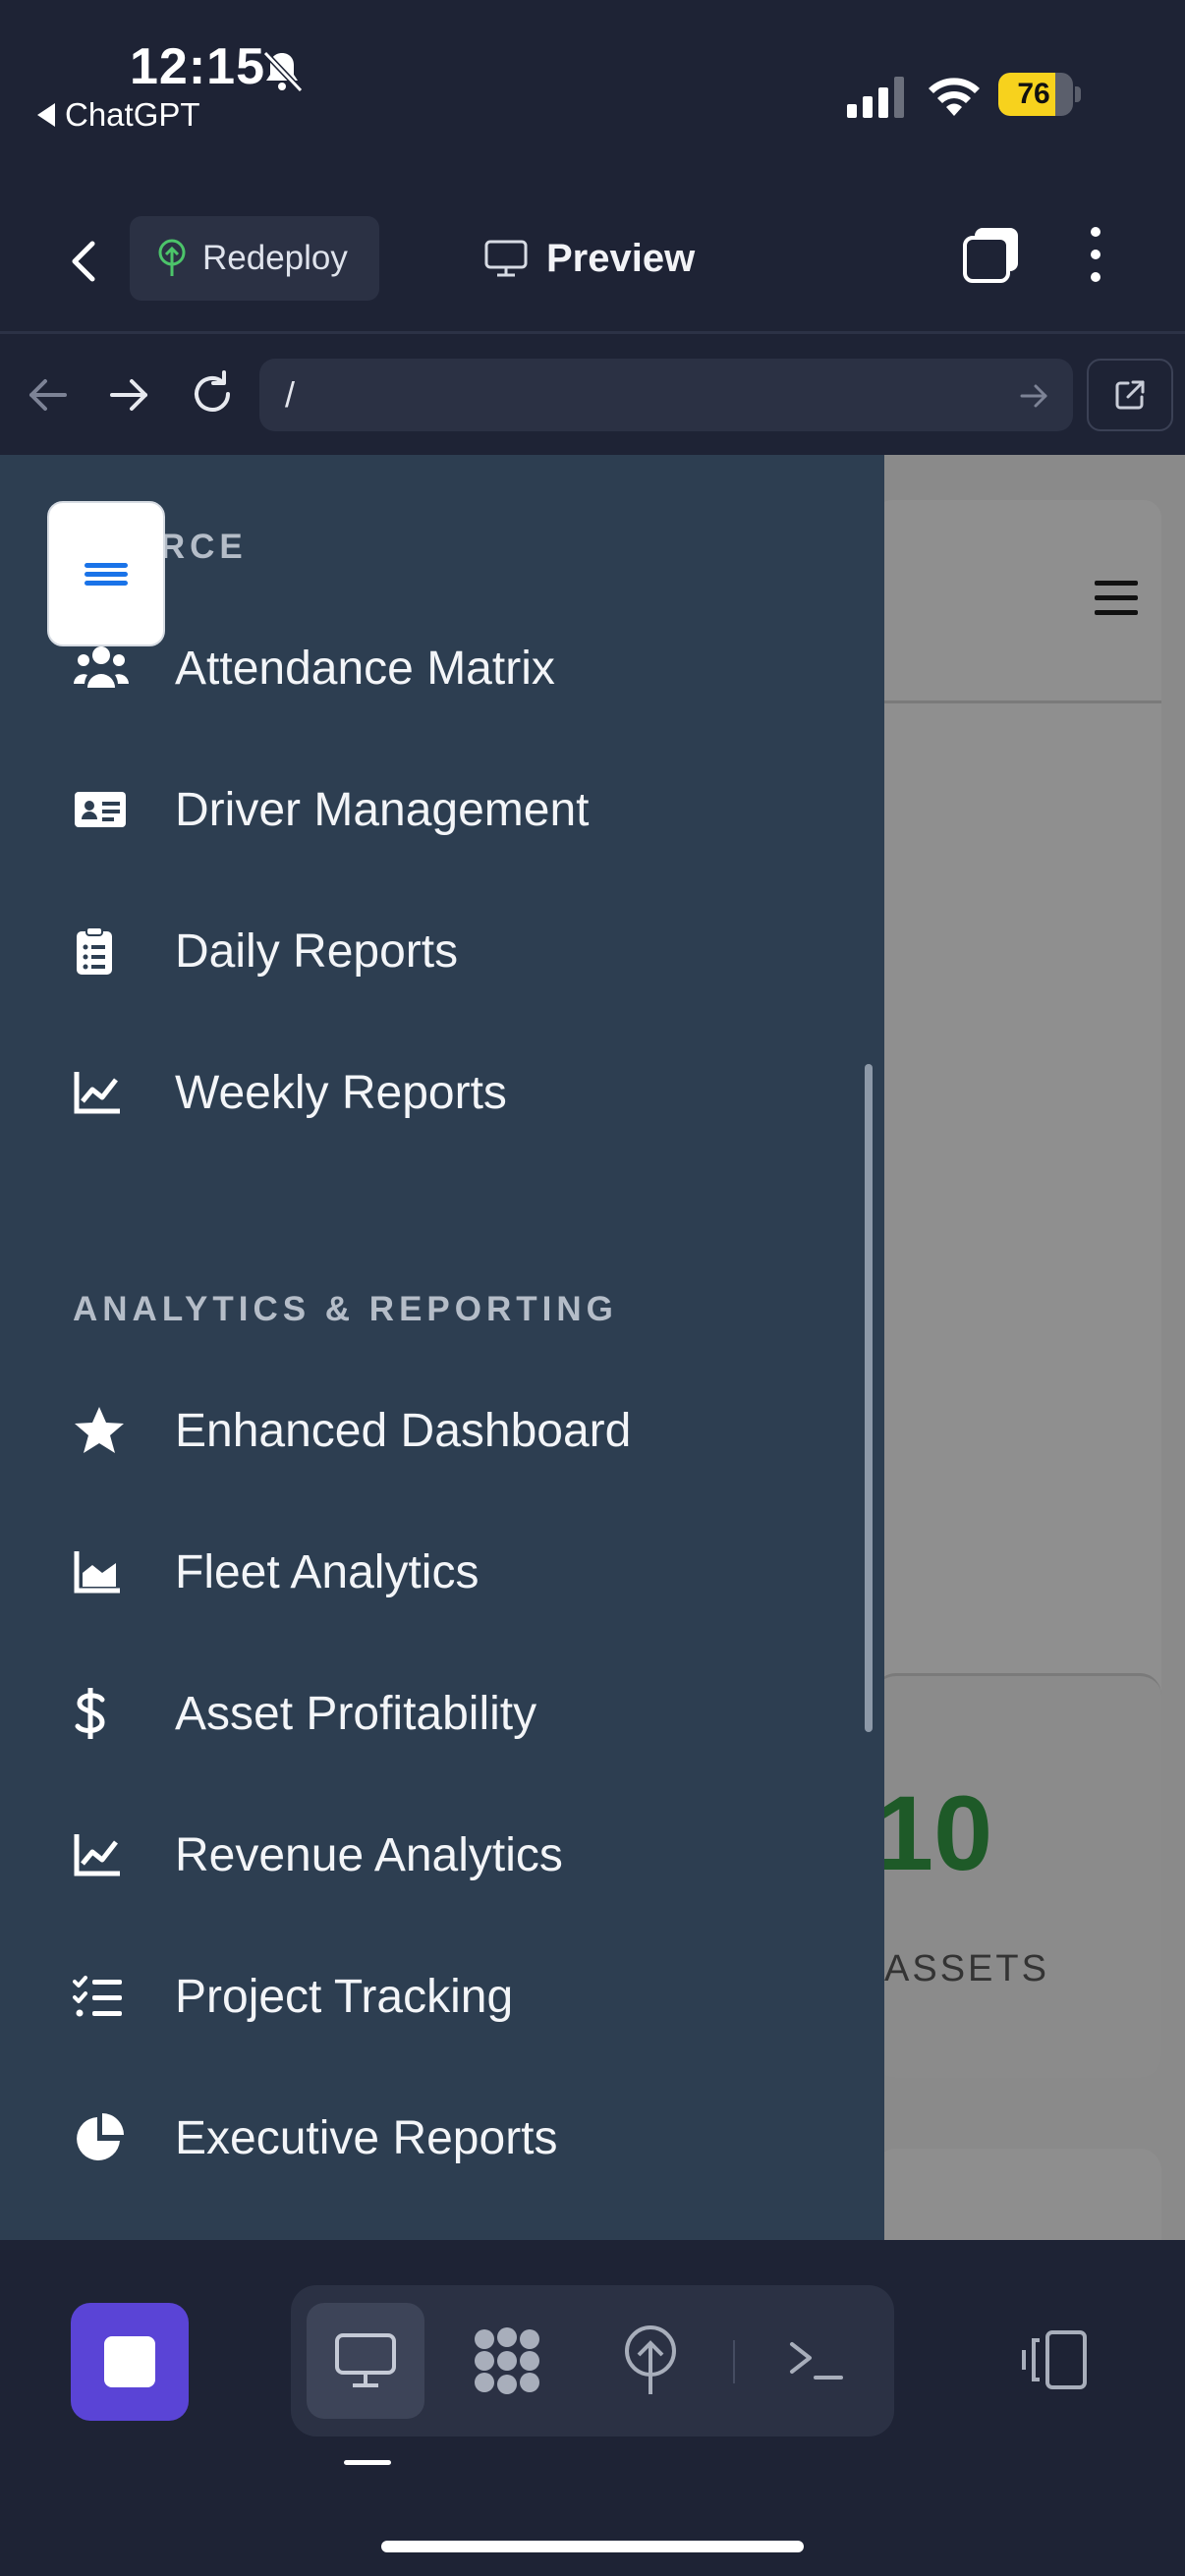 The width and height of the screenshot is (1185, 2576). I want to click on side-panel-icon, so click(1056, 2360).